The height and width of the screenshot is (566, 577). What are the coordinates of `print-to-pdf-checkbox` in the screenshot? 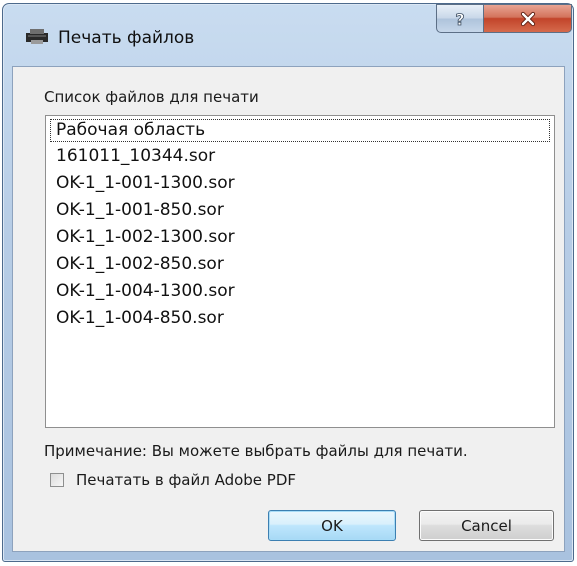 It's located at (57, 480).